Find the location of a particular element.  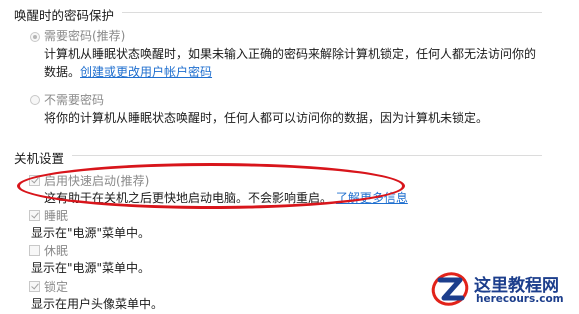

require-password-radio is located at coordinates (35, 37).